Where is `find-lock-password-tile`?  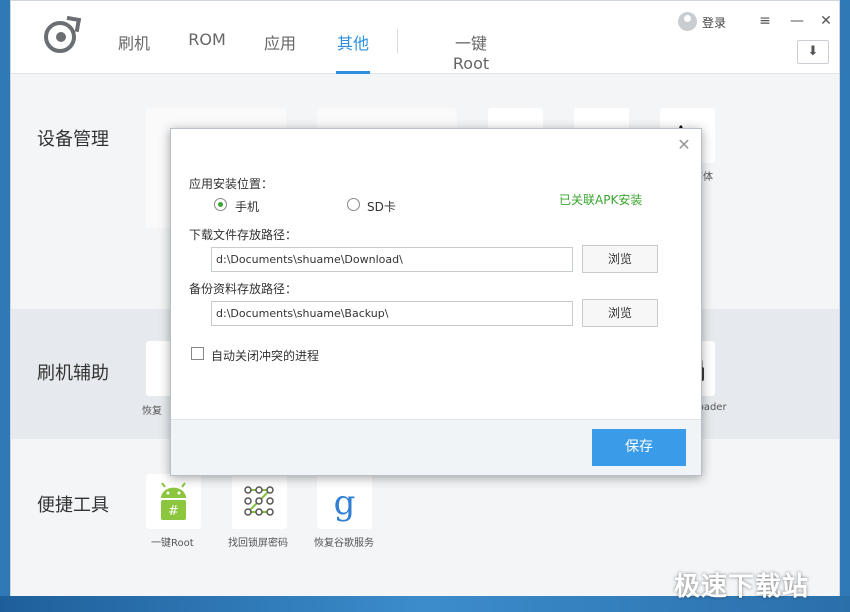
find-lock-password-tile is located at coordinates (259, 501).